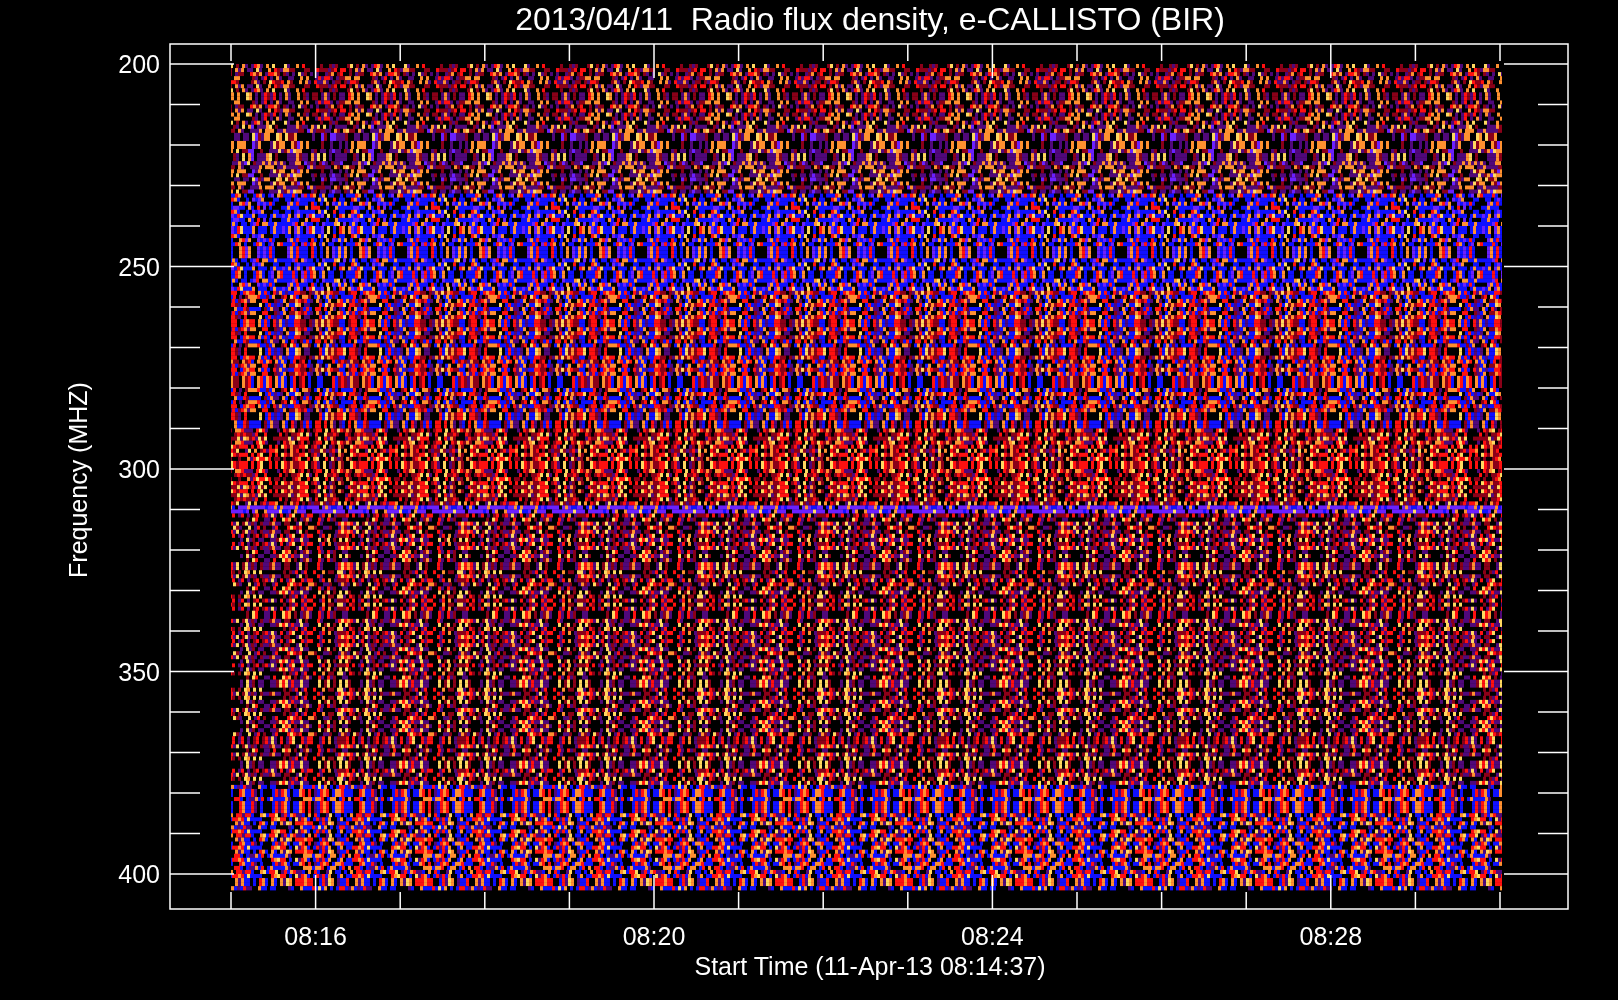 The height and width of the screenshot is (1000, 1618). I want to click on x-tick-label: 08:20, so click(654, 936).